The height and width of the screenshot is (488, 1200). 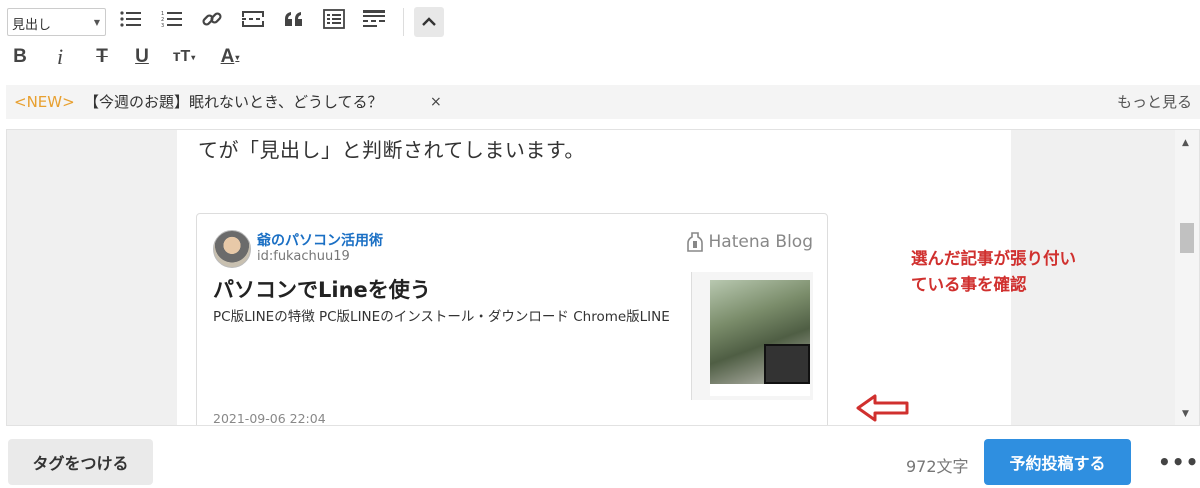 I want to click on add-tag-button: タグをつける, so click(x=80, y=462).